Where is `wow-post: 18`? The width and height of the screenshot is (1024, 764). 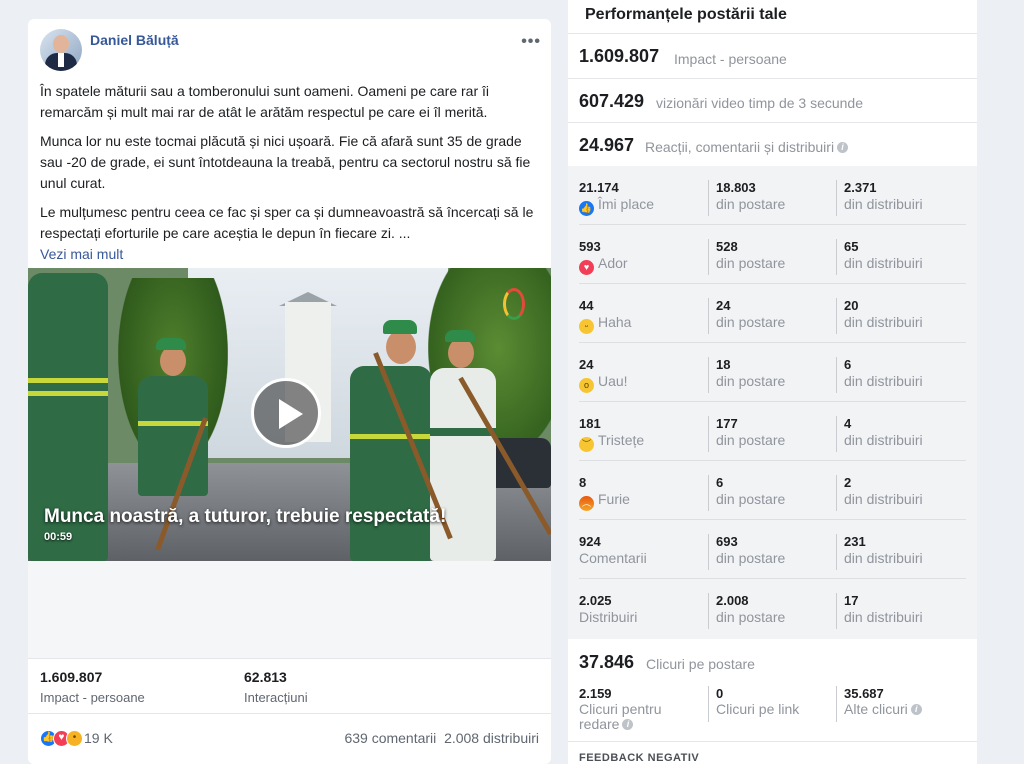
wow-post: 18 is located at coordinates (723, 364).